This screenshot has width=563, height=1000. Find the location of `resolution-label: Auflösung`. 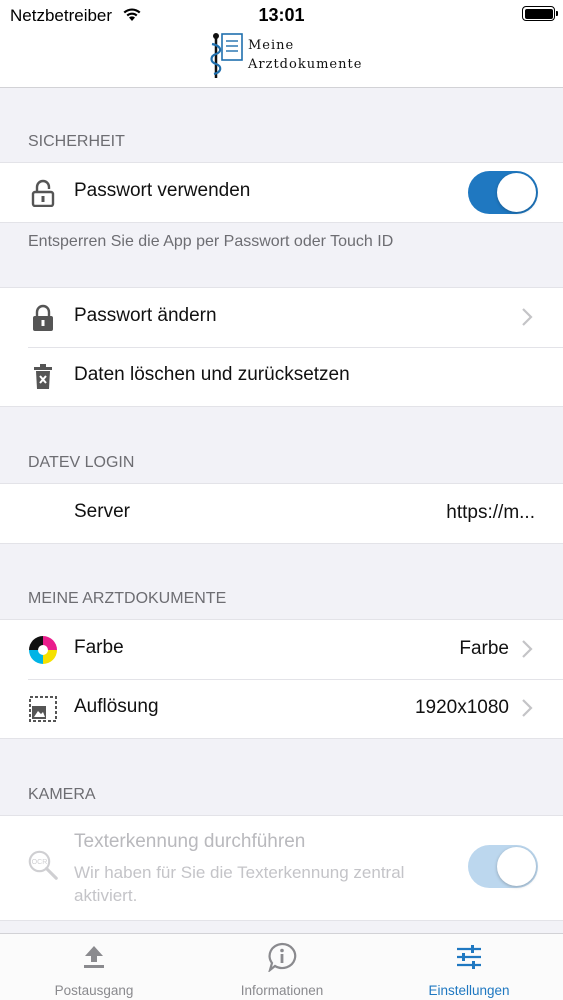

resolution-label: Auflösung is located at coordinates (116, 706).